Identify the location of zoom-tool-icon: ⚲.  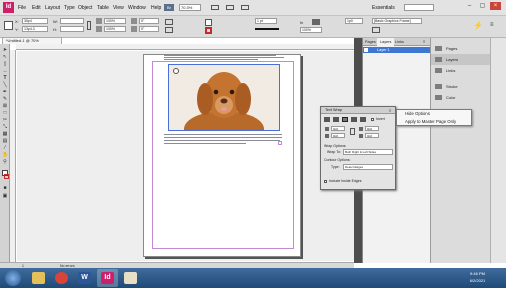
(5, 162).